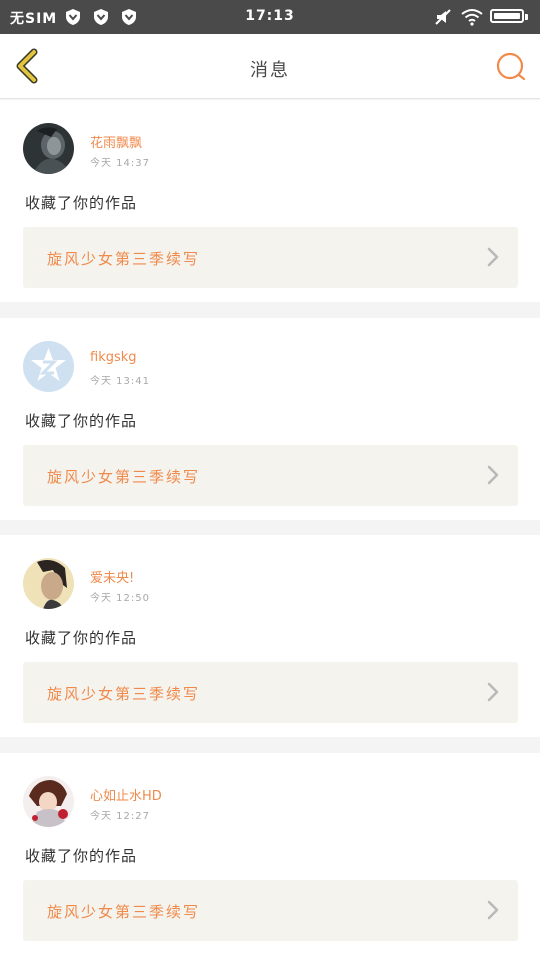 This screenshot has width=540, height=960. What do you see at coordinates (120, 598) in the screenshot?
I see `timestamp: 今天 12:50` at bounding box center [120, 598].